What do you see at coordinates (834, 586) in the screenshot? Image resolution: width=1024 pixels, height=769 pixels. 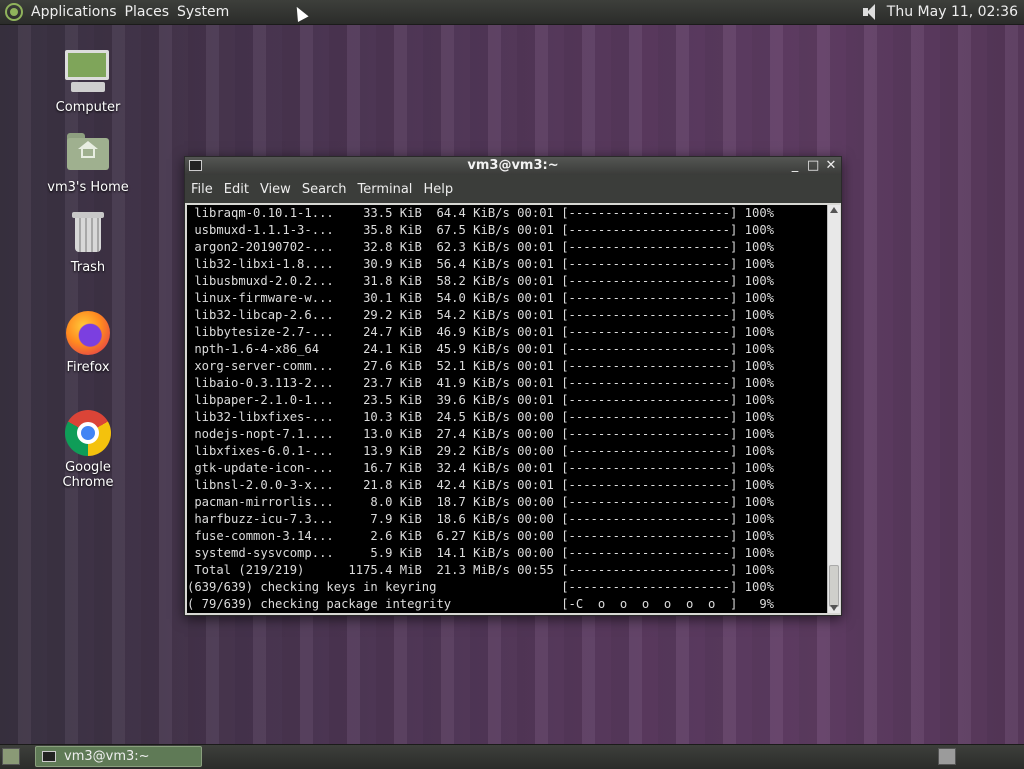 I see `scrollbar-thumb` at bounding box center [834, 586].